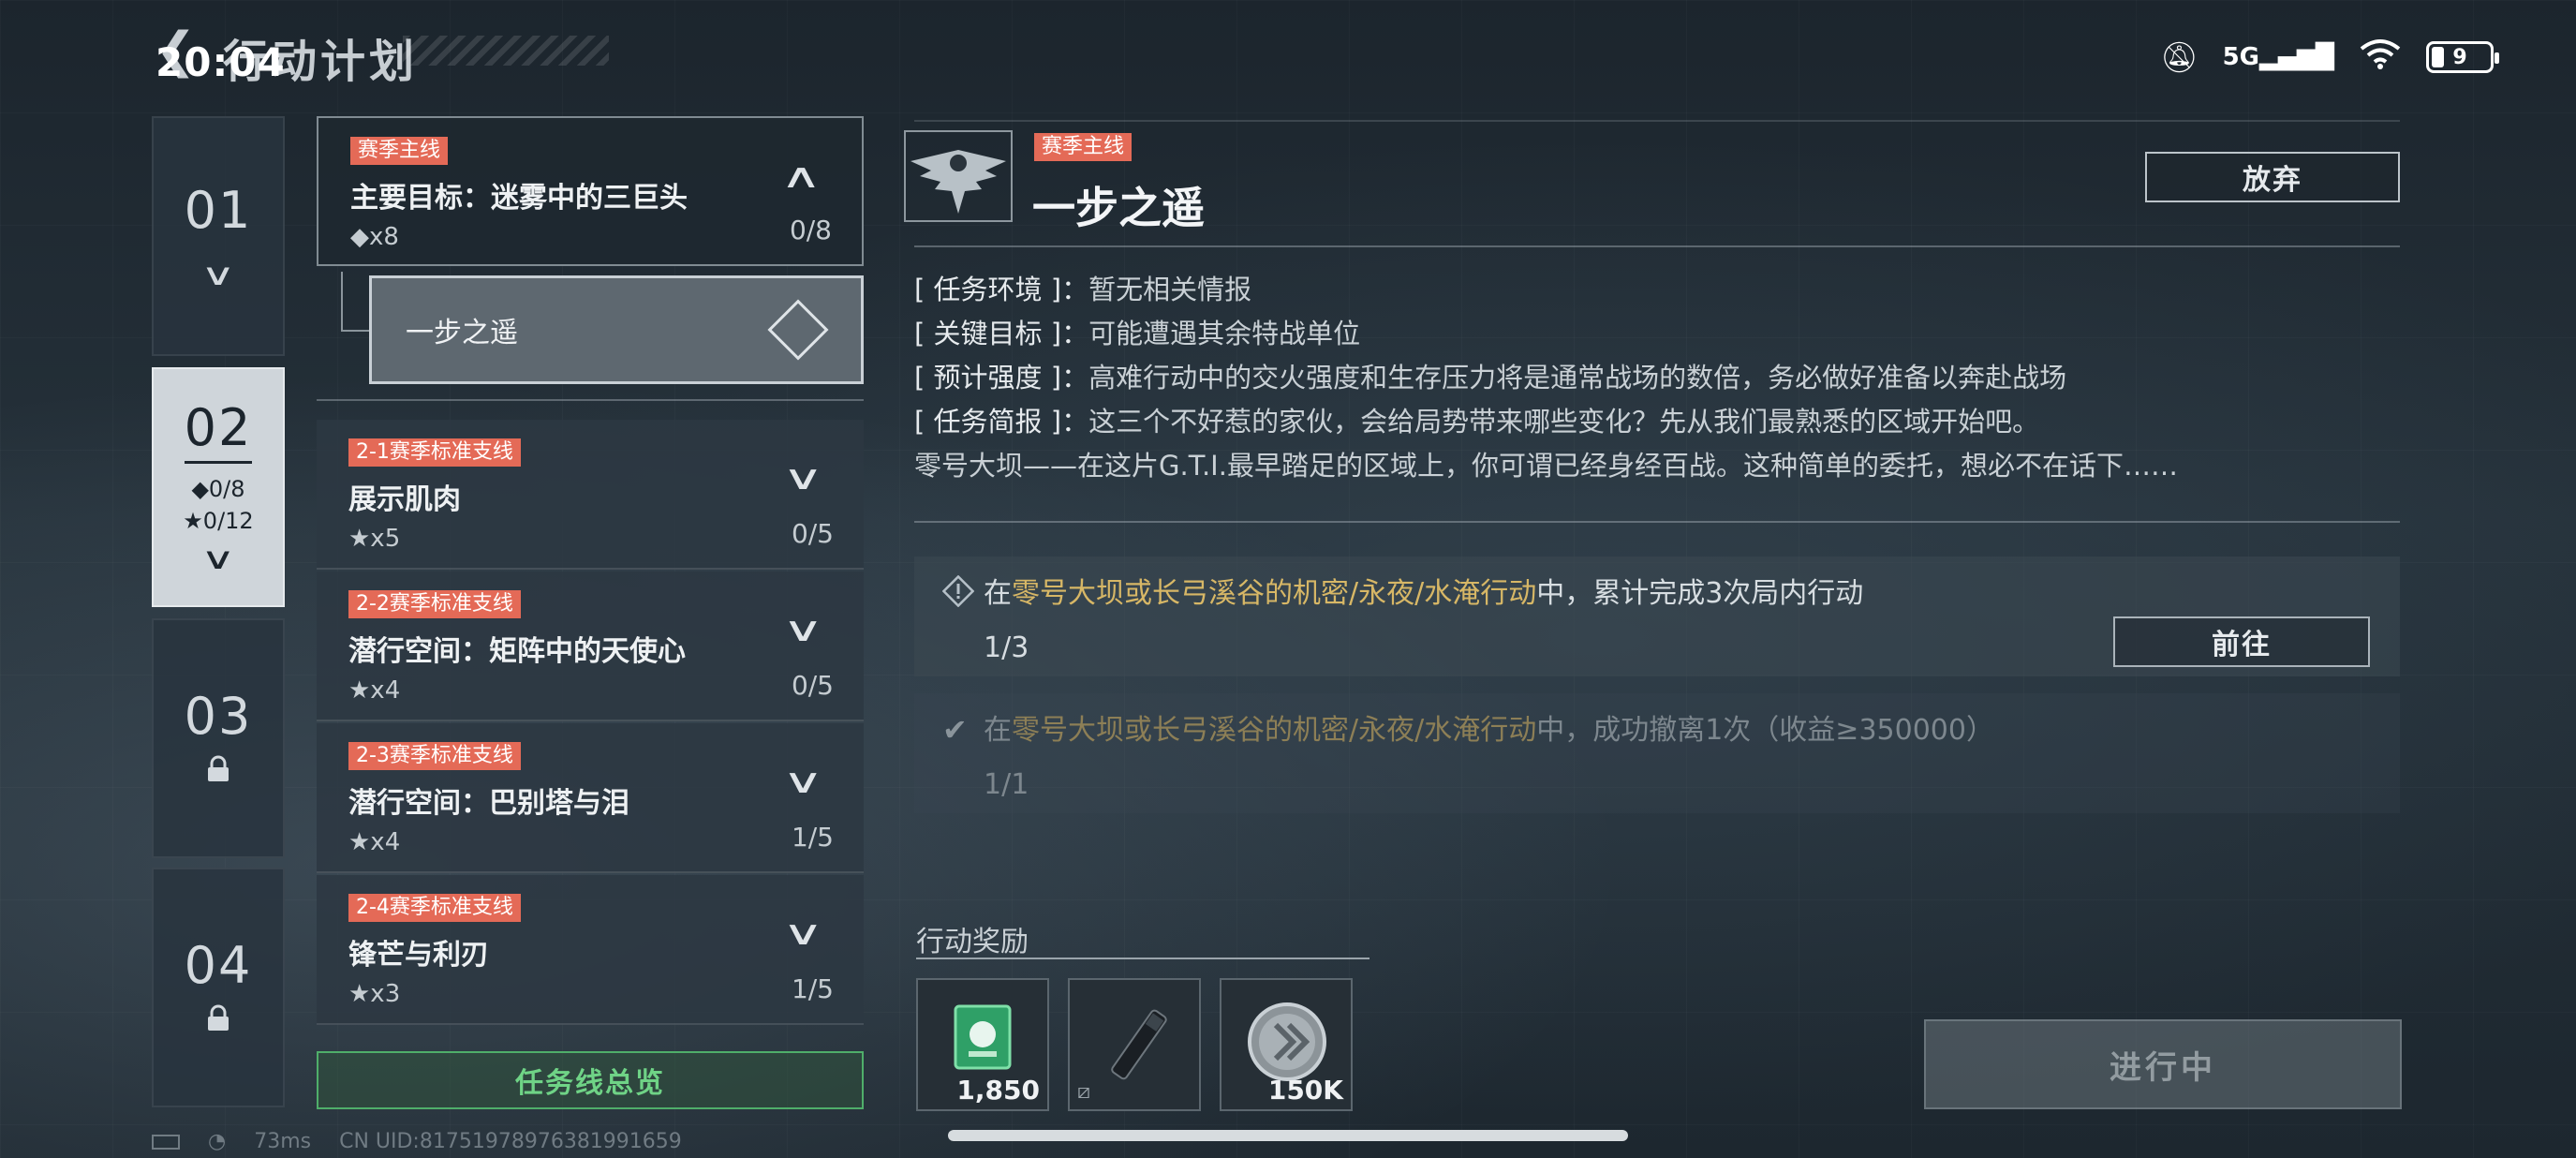 This screenshot has width=2576, height=1158. What do you see at coordinates (434, 908) in the screenshot?
I see `mission-tag: 2-4赛季标准支线` at bounding box center [434, 908].